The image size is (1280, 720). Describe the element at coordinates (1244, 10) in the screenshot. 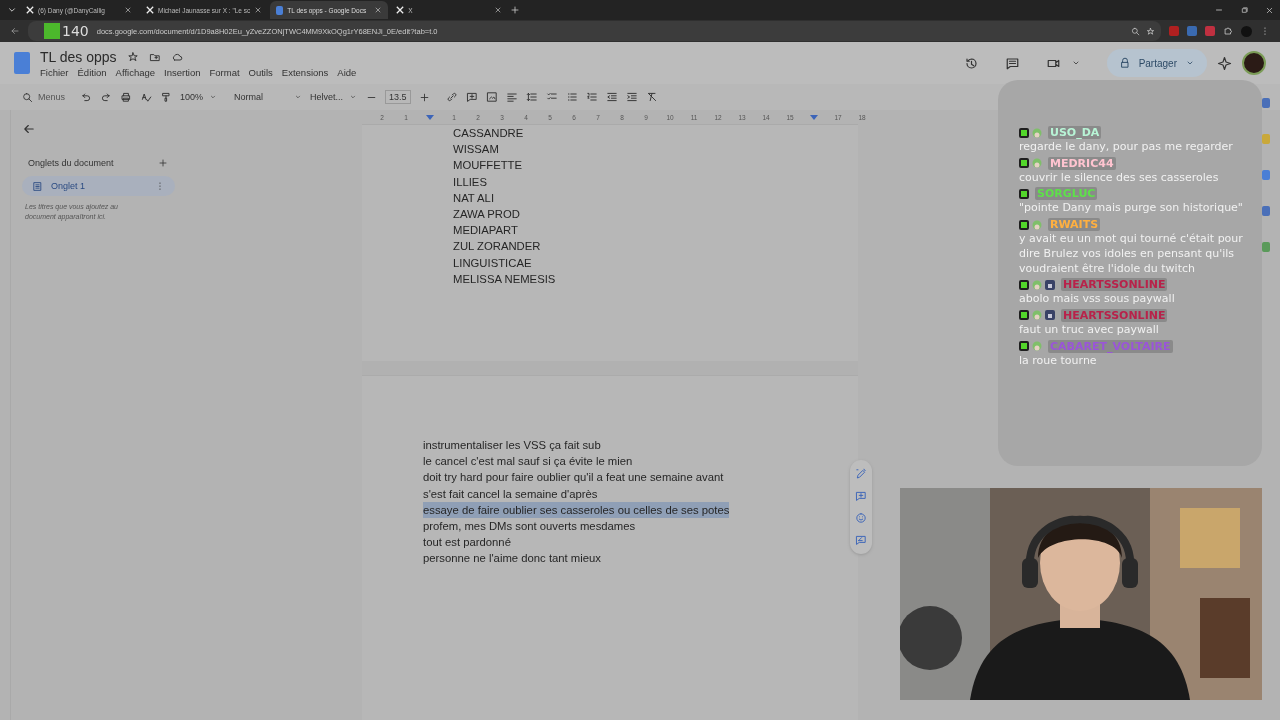

I see `restore-button` at that location.